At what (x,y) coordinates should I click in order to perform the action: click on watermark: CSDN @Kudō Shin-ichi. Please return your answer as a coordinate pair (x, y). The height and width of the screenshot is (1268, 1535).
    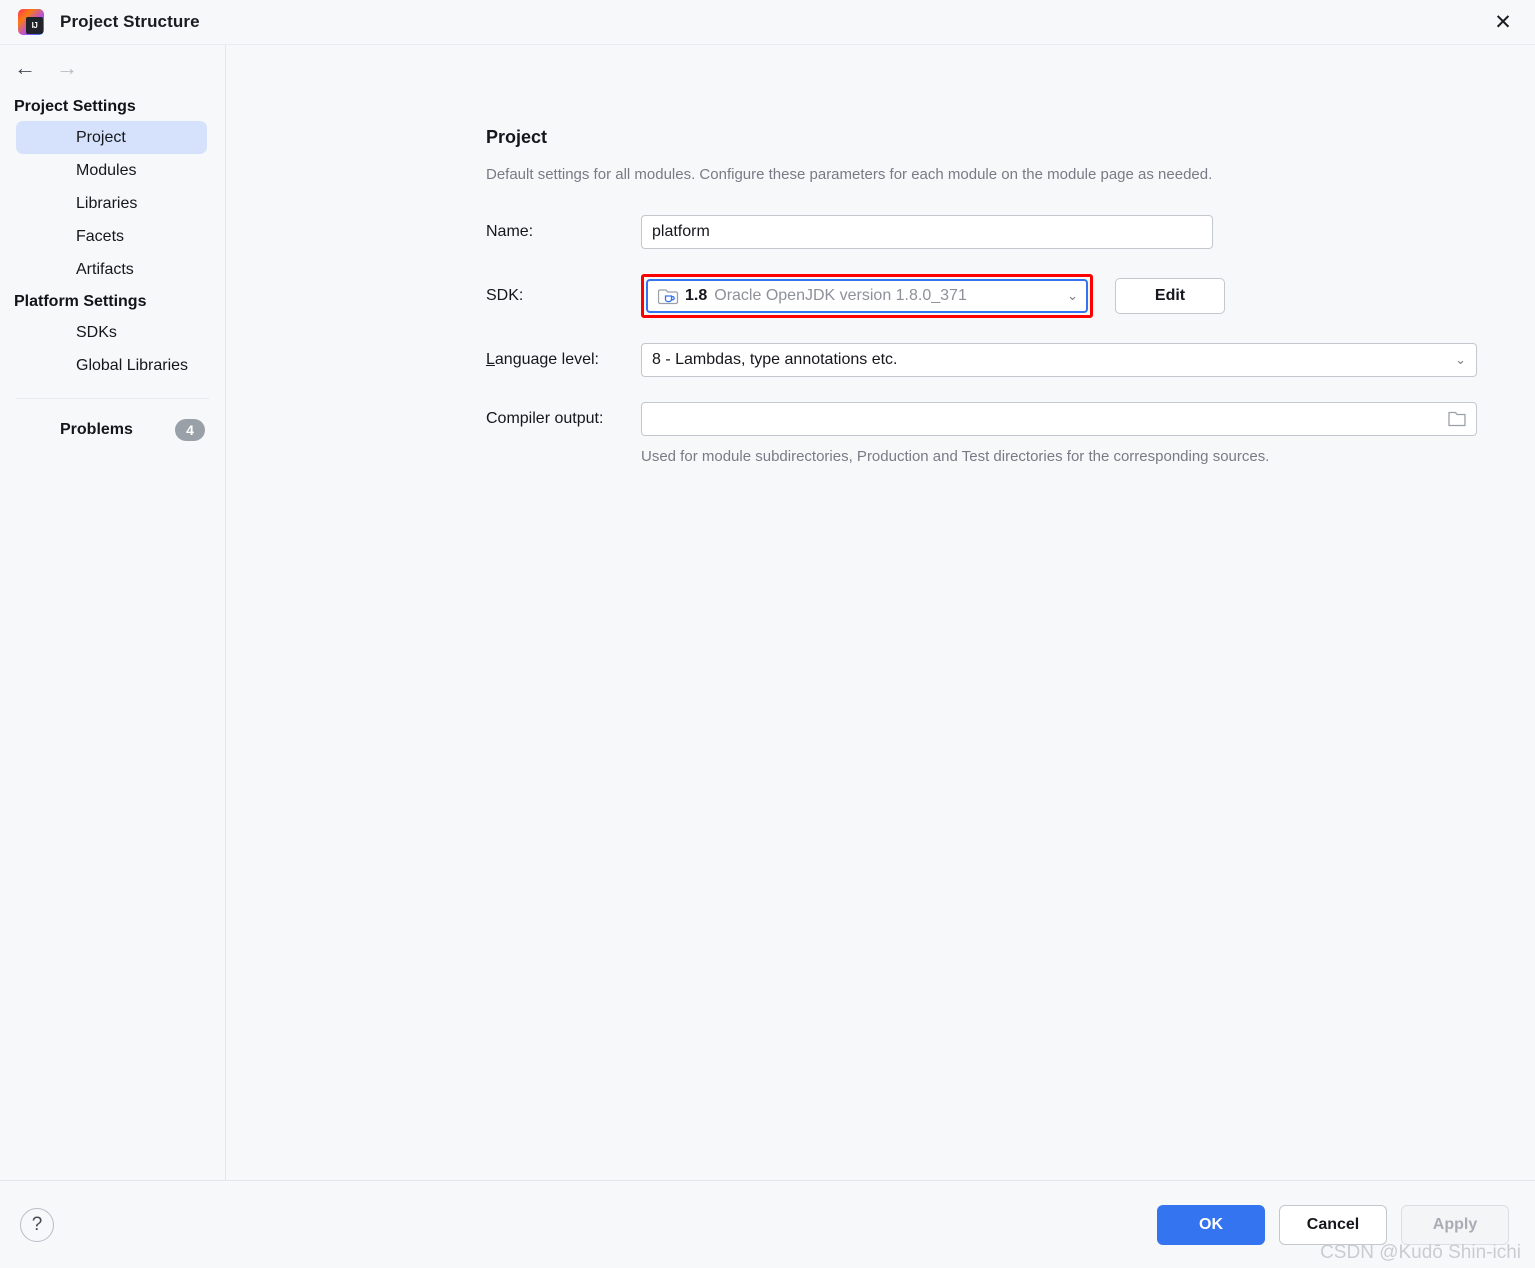
    Looking at the image, I should click on (1420, 1252).